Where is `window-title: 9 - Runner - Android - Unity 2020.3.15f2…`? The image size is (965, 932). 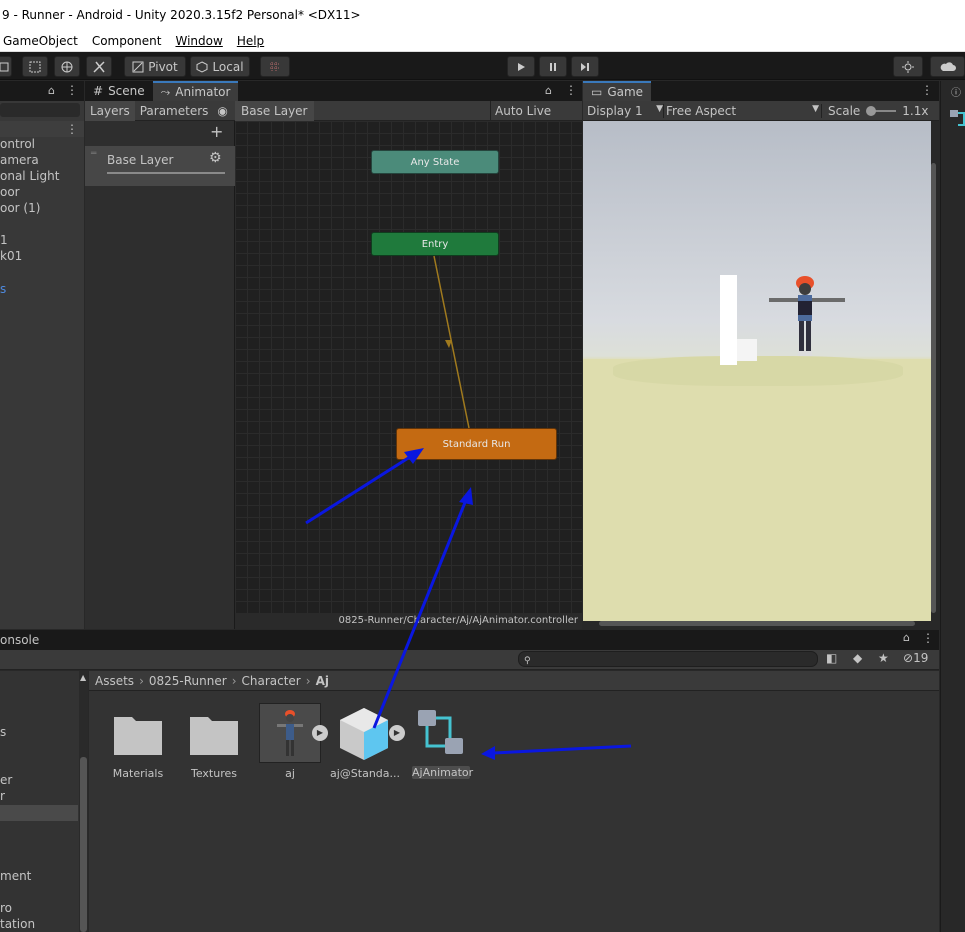 window-title: 9 - Runner - Android - Unity 2020.3.15f2… is located at coordinates (482, 15).